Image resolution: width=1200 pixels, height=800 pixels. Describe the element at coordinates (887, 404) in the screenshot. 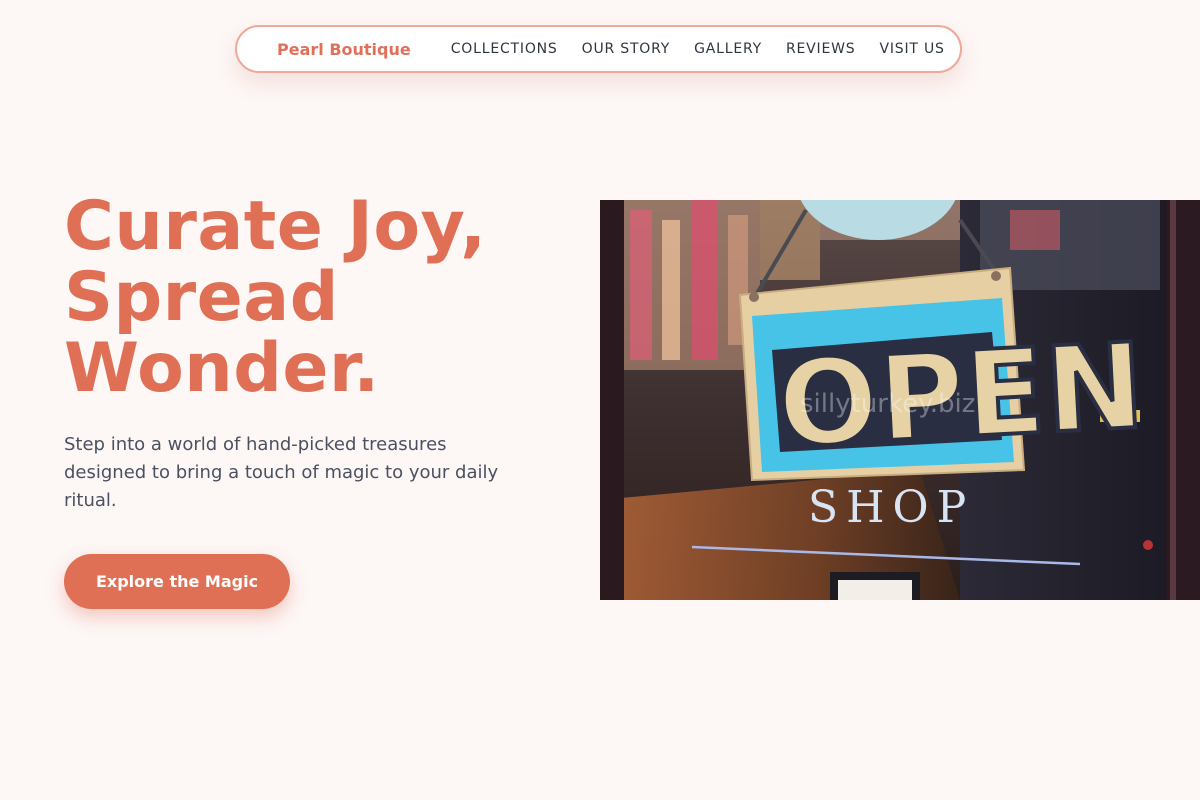

I see `watermark-text: sillyturkey.biz` at that location.